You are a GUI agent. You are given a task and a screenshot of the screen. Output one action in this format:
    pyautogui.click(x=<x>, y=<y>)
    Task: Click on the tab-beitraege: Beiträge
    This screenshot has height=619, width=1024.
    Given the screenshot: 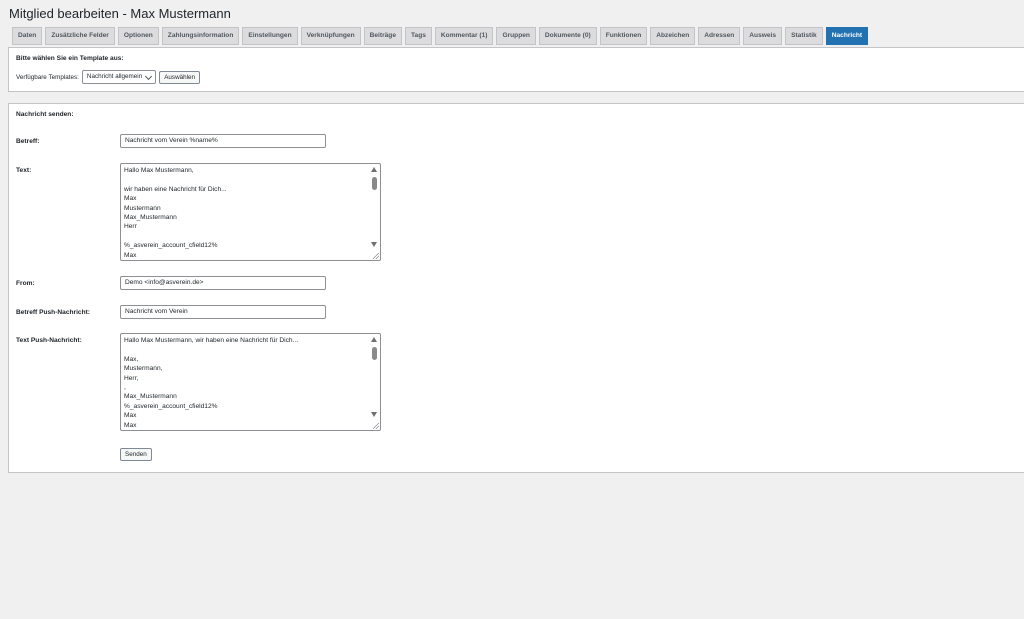 What is the action you would take?
    pyautogui.click(x=382, y=36)
    